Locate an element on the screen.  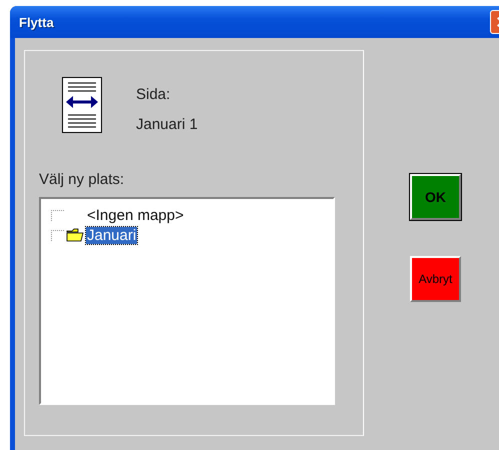
tree-item: <Ingen mapp> is located at coordinates (135, 215).